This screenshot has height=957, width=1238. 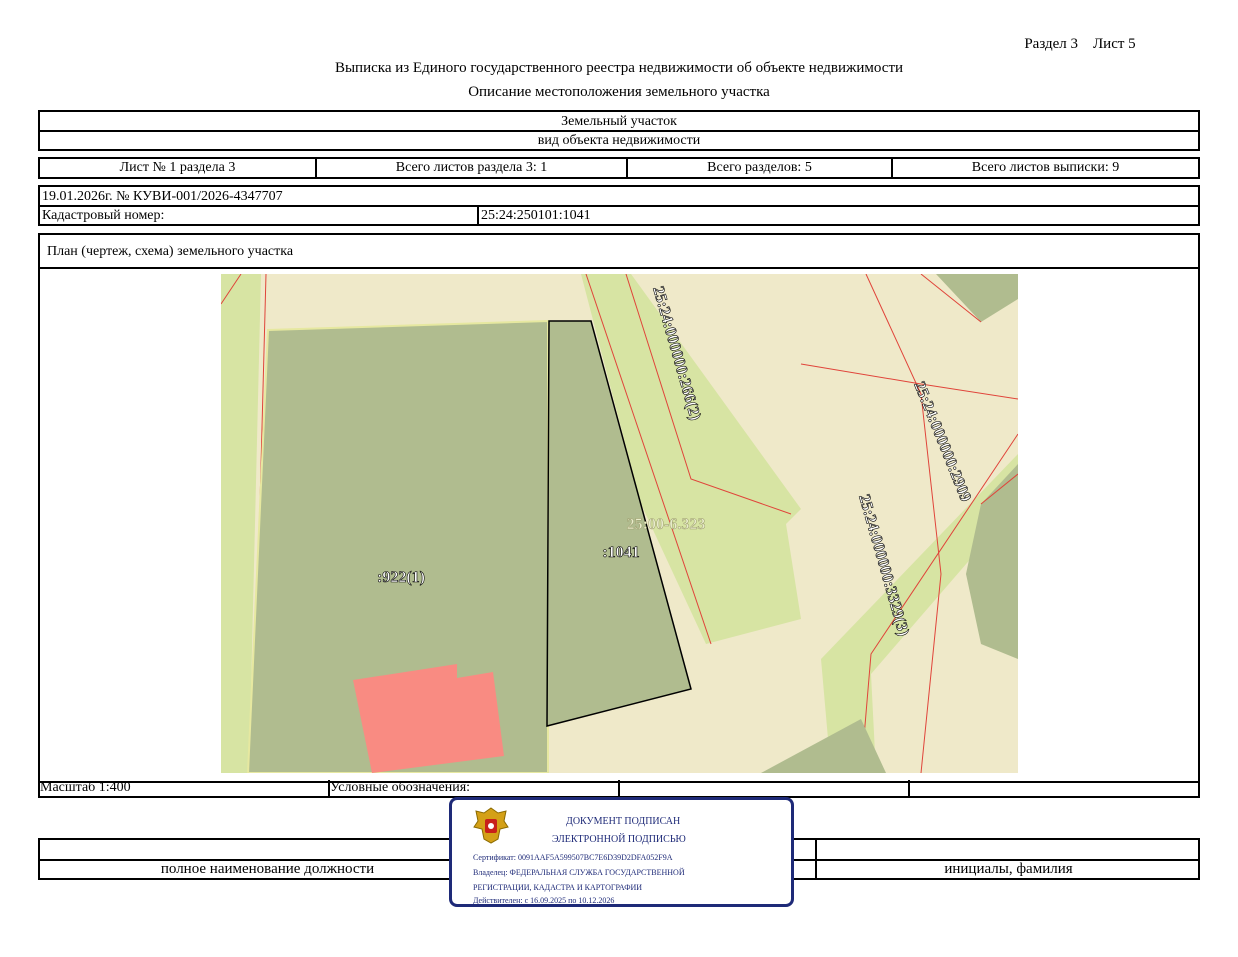 What do you see at coordinates (558, 887) in the screenshot?
I see `stamp-owner-2: РЕГИСТРАЦИИ, КАДАСТРА И КАРТОГРАФИИ` at bounding box center [558, 887].